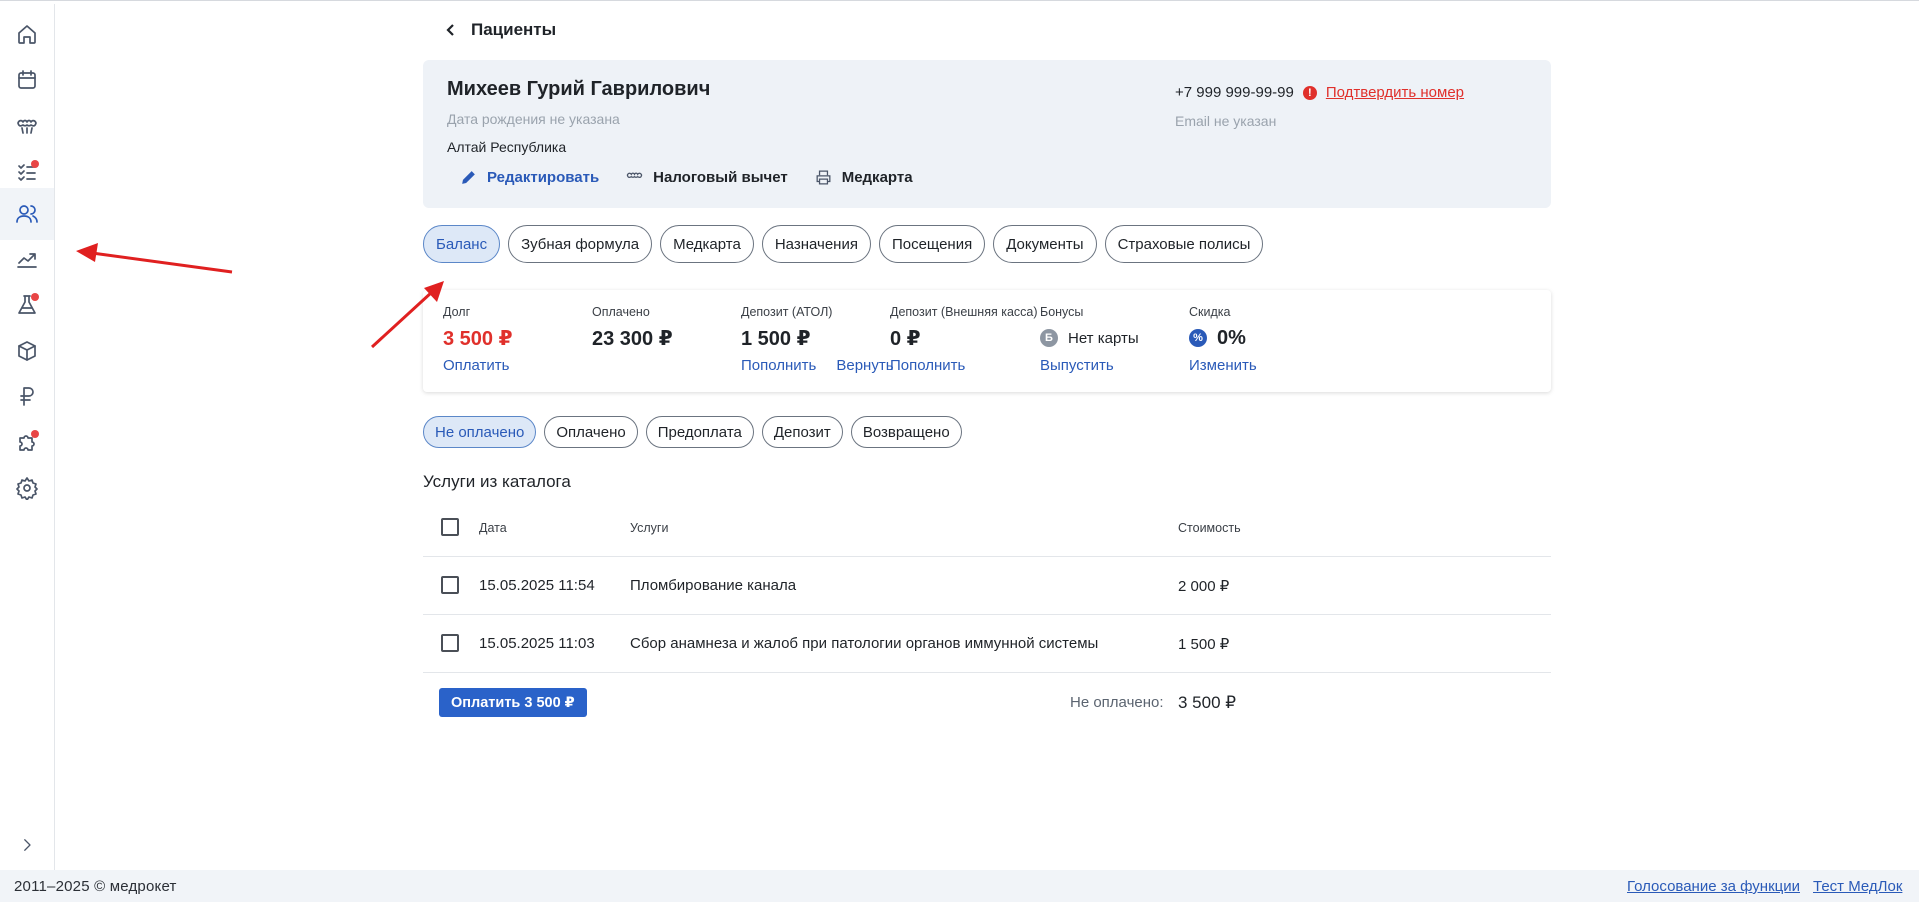 The height and width of the screenshot is (902, 1919). I want to click on edit-label: Редактировать, so click(543, 177).